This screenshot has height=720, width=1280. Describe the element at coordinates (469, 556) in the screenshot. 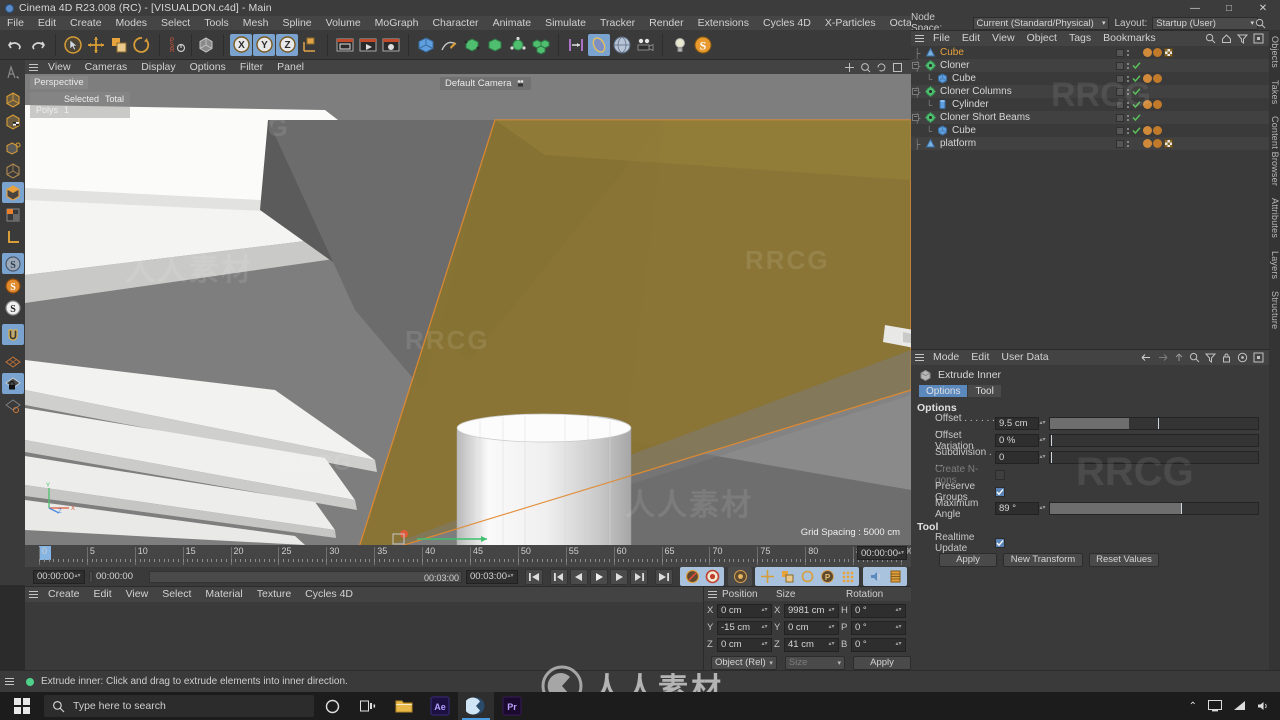

I see `timeline-ruler: 051015202530354045505560657075808590` at that location.